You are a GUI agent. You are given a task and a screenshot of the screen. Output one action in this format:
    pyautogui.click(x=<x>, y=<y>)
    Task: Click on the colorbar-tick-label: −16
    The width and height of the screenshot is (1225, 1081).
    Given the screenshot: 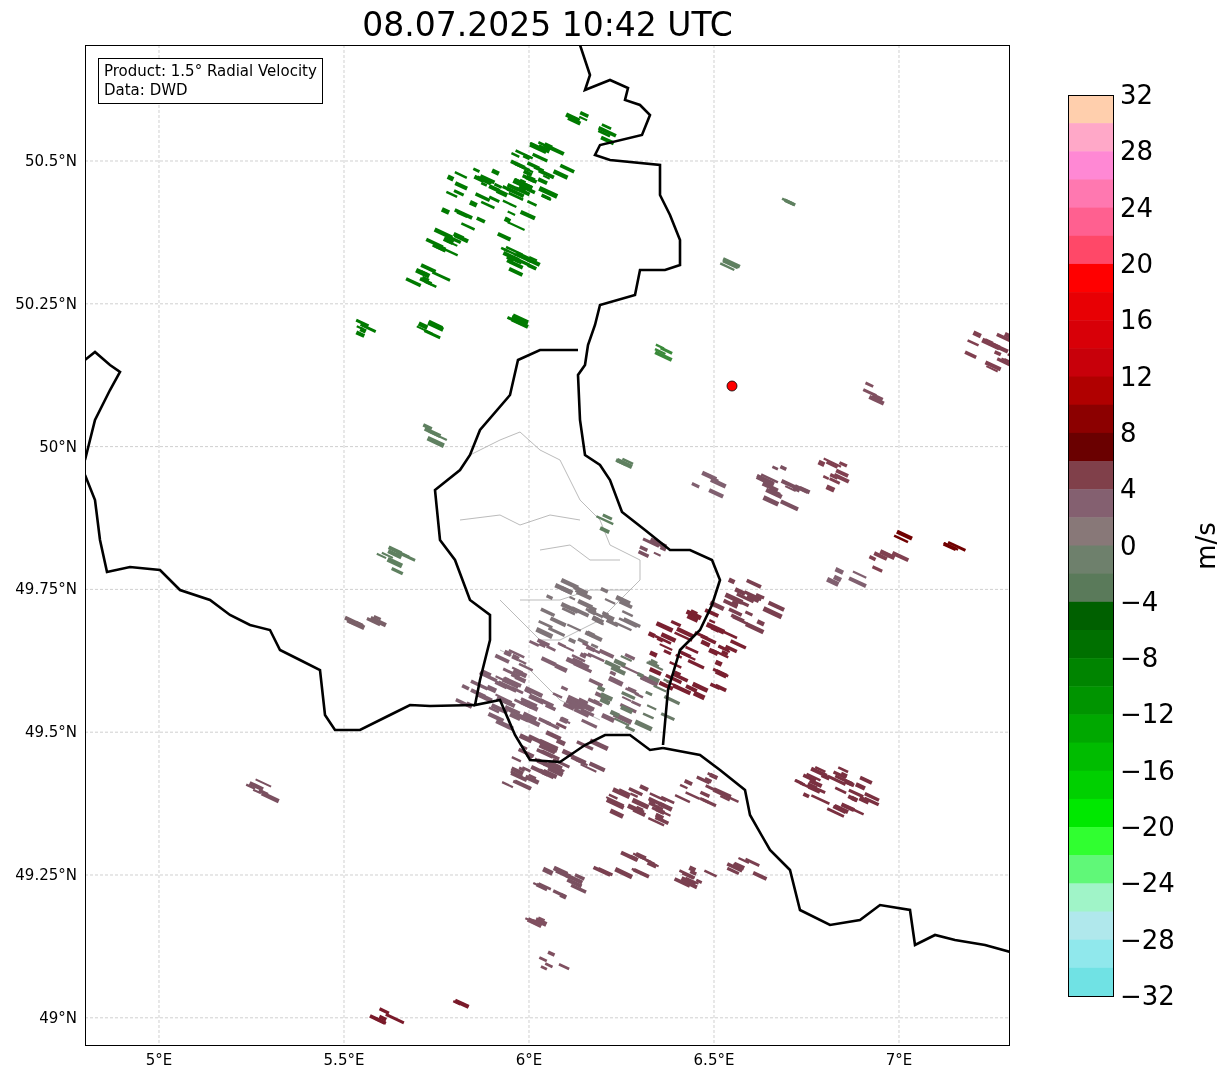 What is the action you would take?
    pyautogui.click(x=1147, y=770)
    